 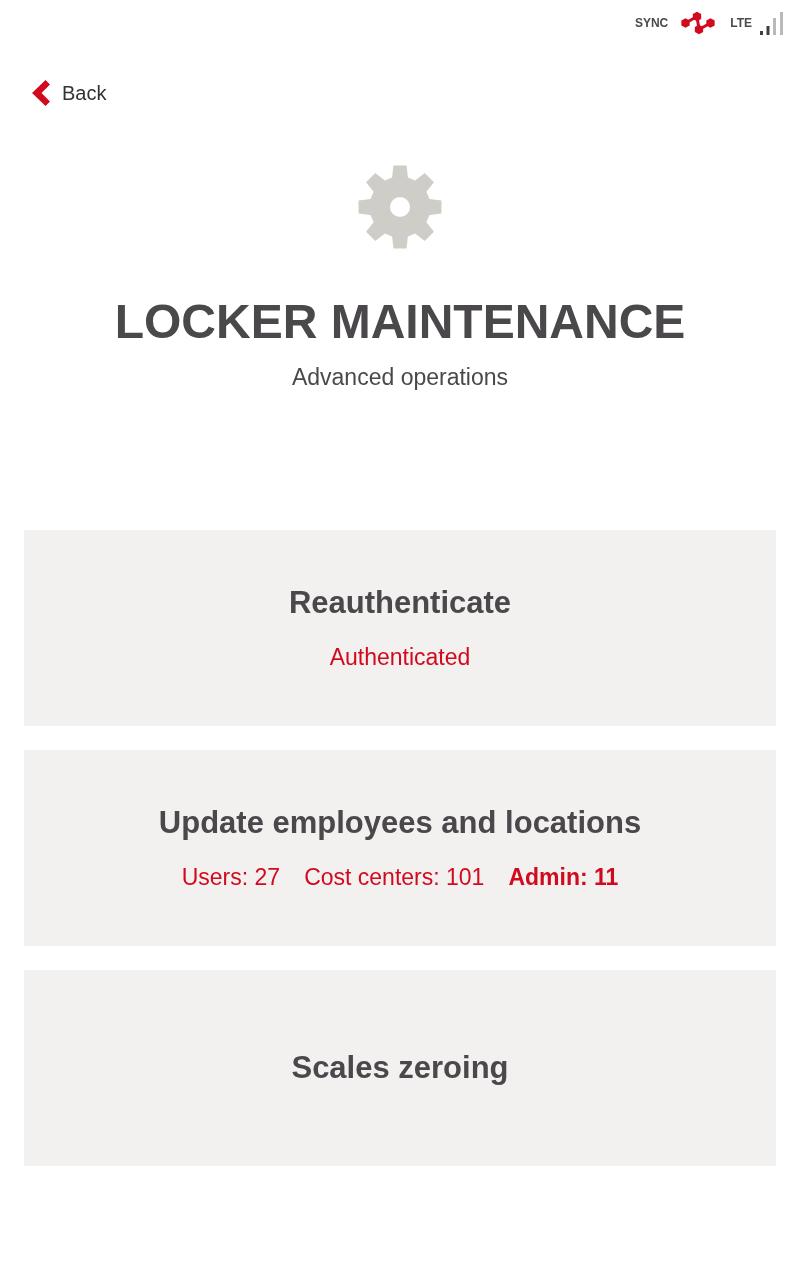 I want to click on page-subtitle: Advanced operations, so click(x=400, y=377).